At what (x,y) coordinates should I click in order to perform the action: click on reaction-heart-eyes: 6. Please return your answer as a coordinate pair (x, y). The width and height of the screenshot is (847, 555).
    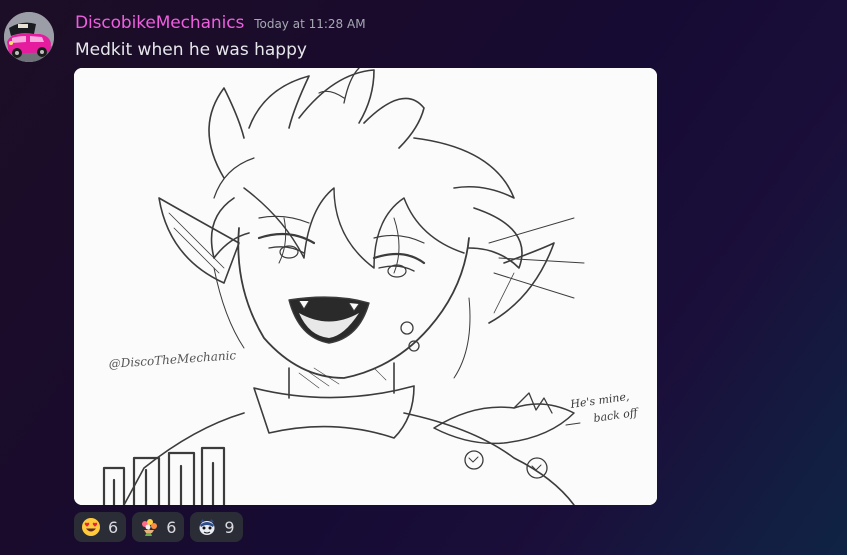
    Looking at the image, I should click on (100, 527).